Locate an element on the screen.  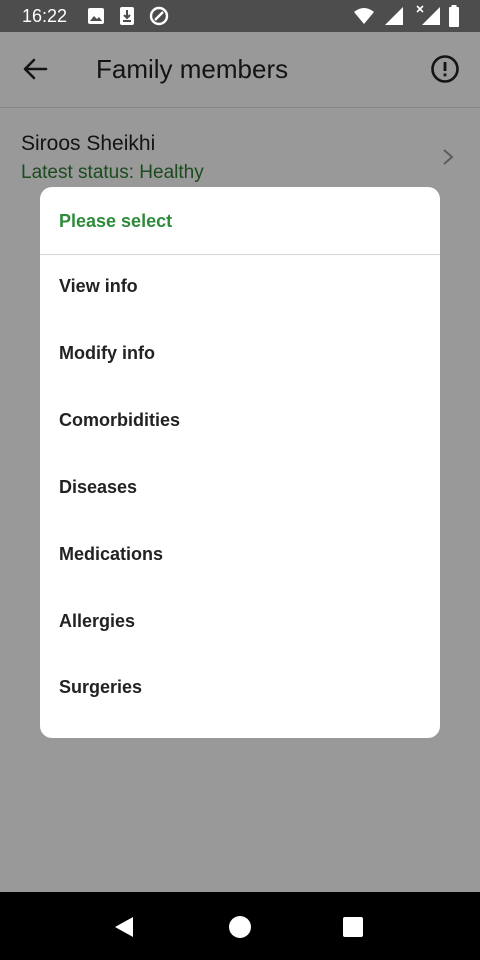
signal-x-icon is located at coordinates (428, 15).